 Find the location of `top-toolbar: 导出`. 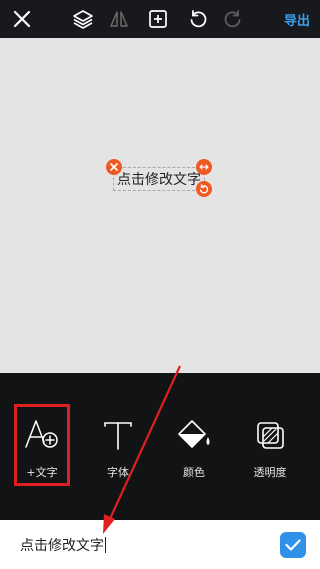

top-toolbar: 导出 is located at coordinates (160, 19).